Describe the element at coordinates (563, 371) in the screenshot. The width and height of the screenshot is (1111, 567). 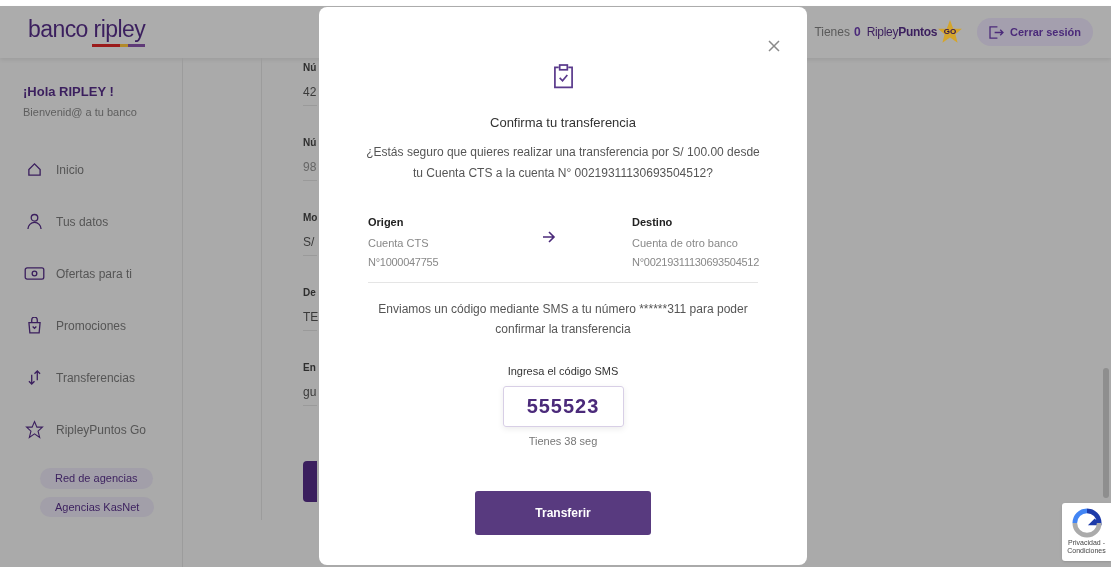
I see `code-label: Ingresa el código SMS` at that location.